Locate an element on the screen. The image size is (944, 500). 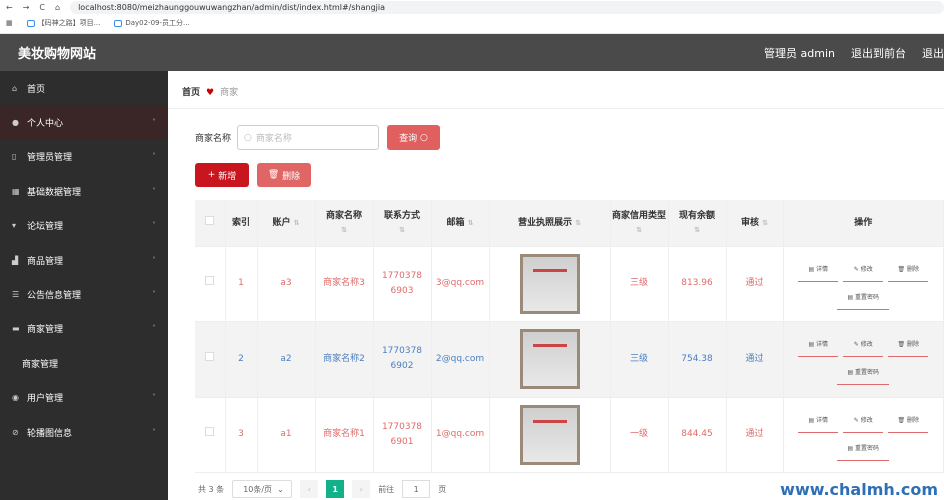
col-audit: 审核 ⇅ is located at coordinates (755, 223).